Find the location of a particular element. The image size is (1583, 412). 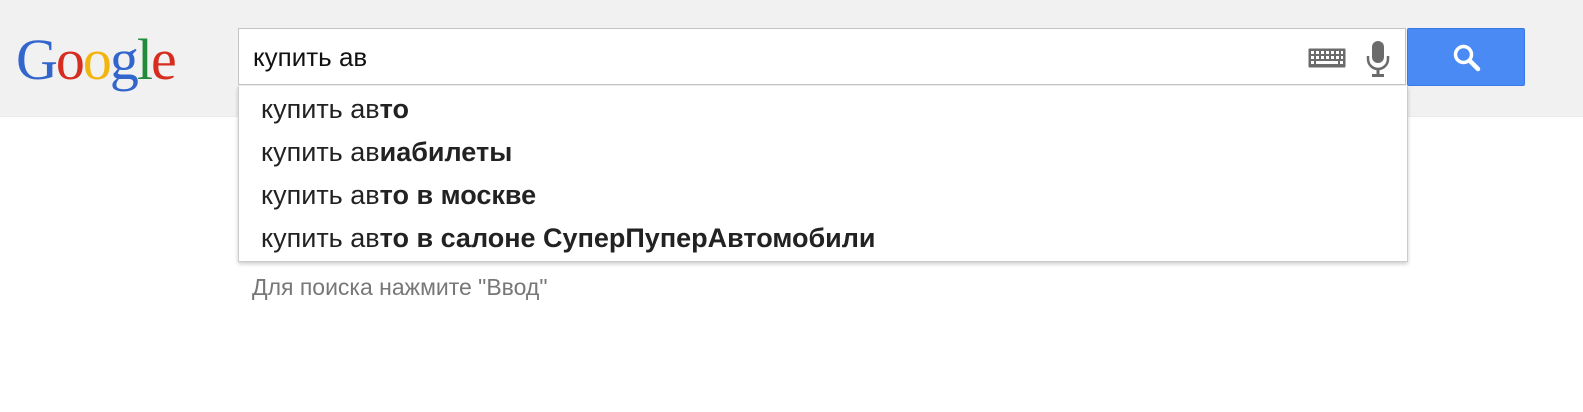

suggestion-item: купить авто is located at coordinates (823, 109).